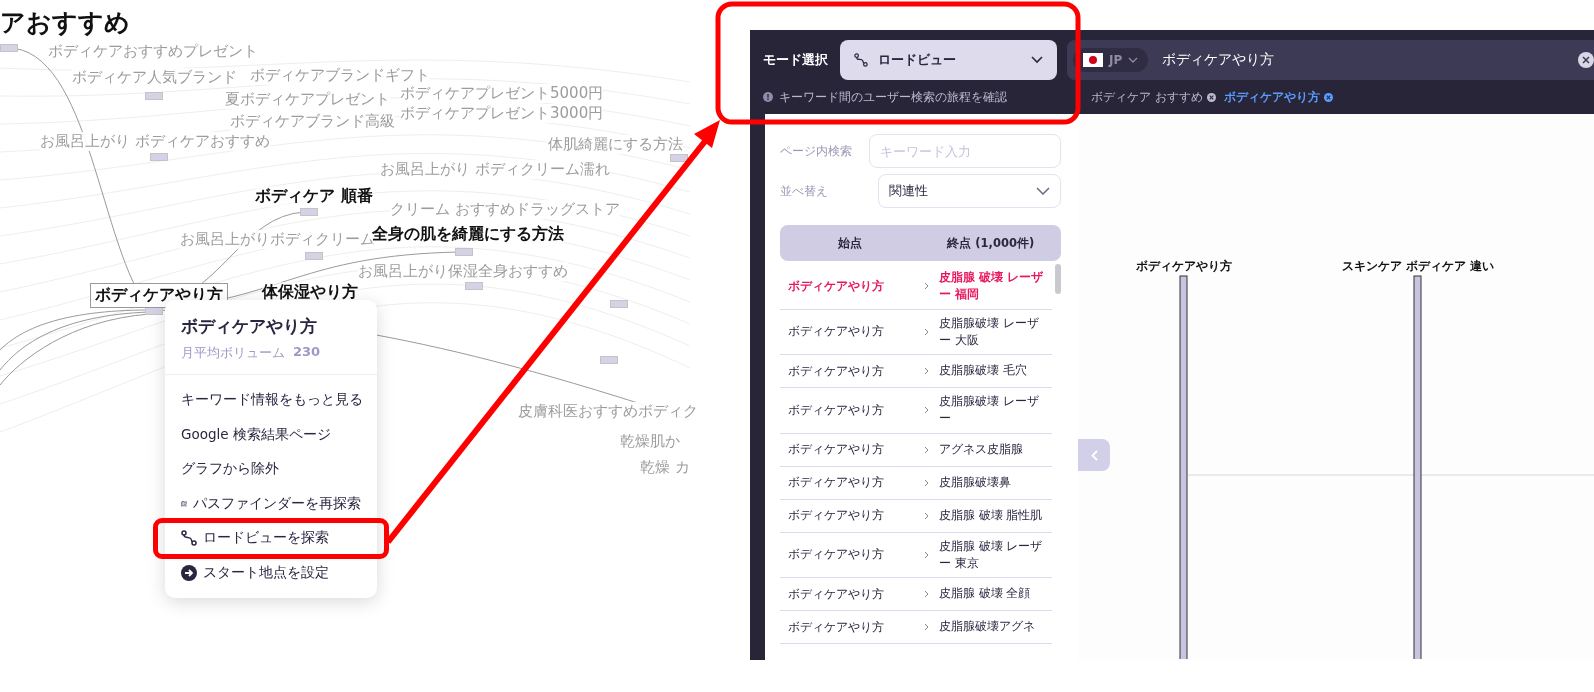  Describe the element at coordinates (916, 627) in the screenshot. I see `path-row: ボディケアやり方 皮脂腺破壊アグネ` at that location.